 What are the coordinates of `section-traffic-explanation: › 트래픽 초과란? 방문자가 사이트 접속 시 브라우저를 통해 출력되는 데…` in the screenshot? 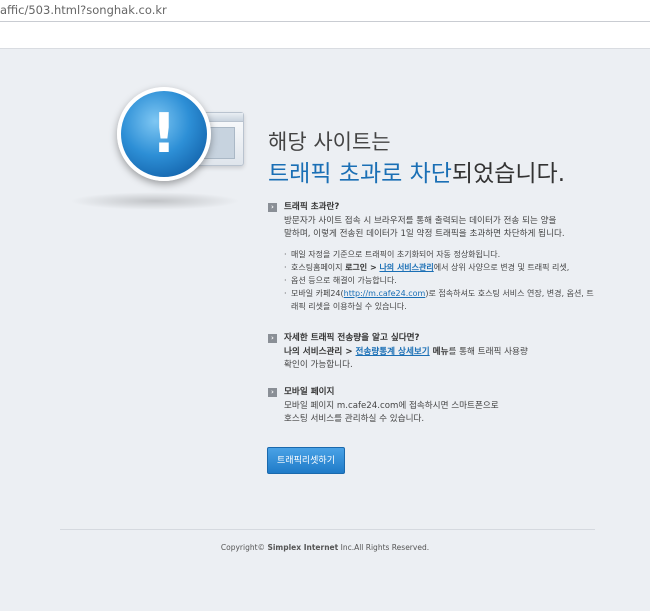 It's located at (433, 257).